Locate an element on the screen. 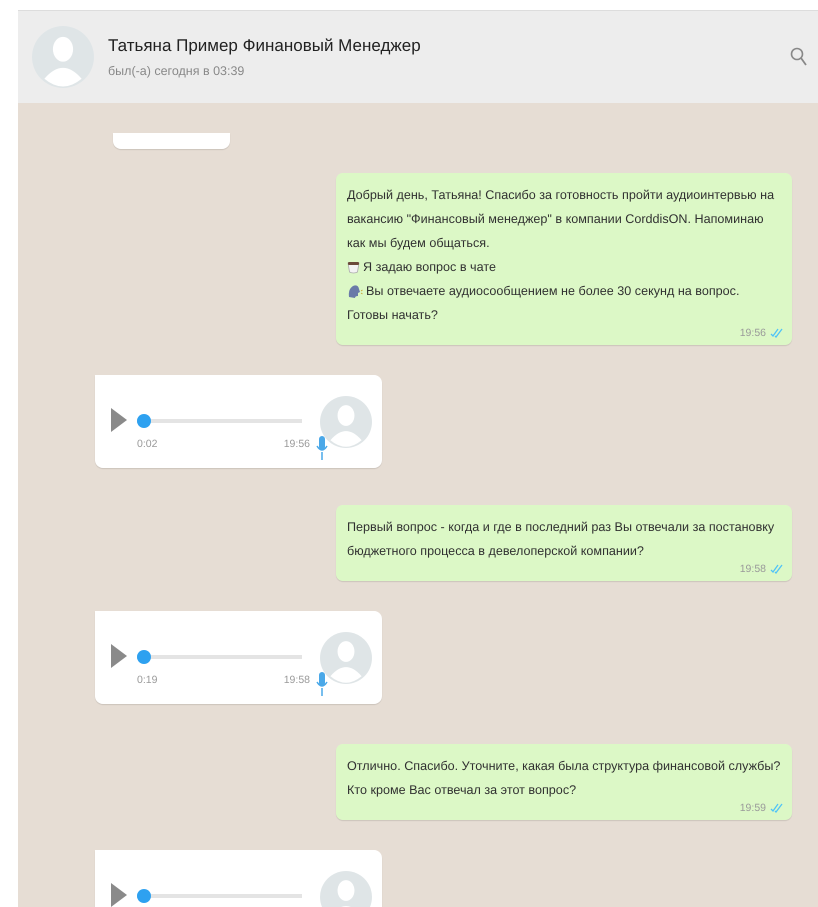 The height and width of the screenshot is (907, 818). last-seen-status: был(-а) сегодня в 03:39 is located at coordinates (176, 71).